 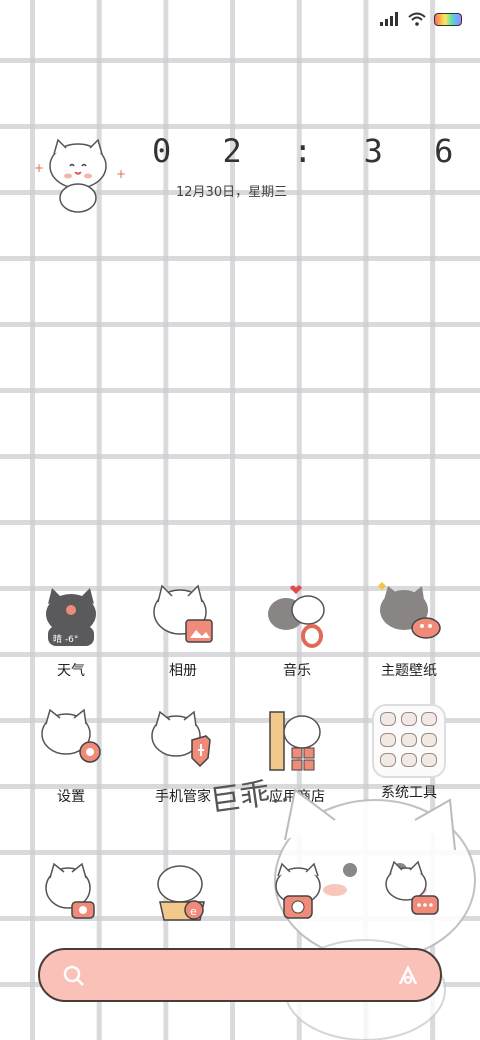 I want to click on dock-app-messages, so click(x=409, y=897).